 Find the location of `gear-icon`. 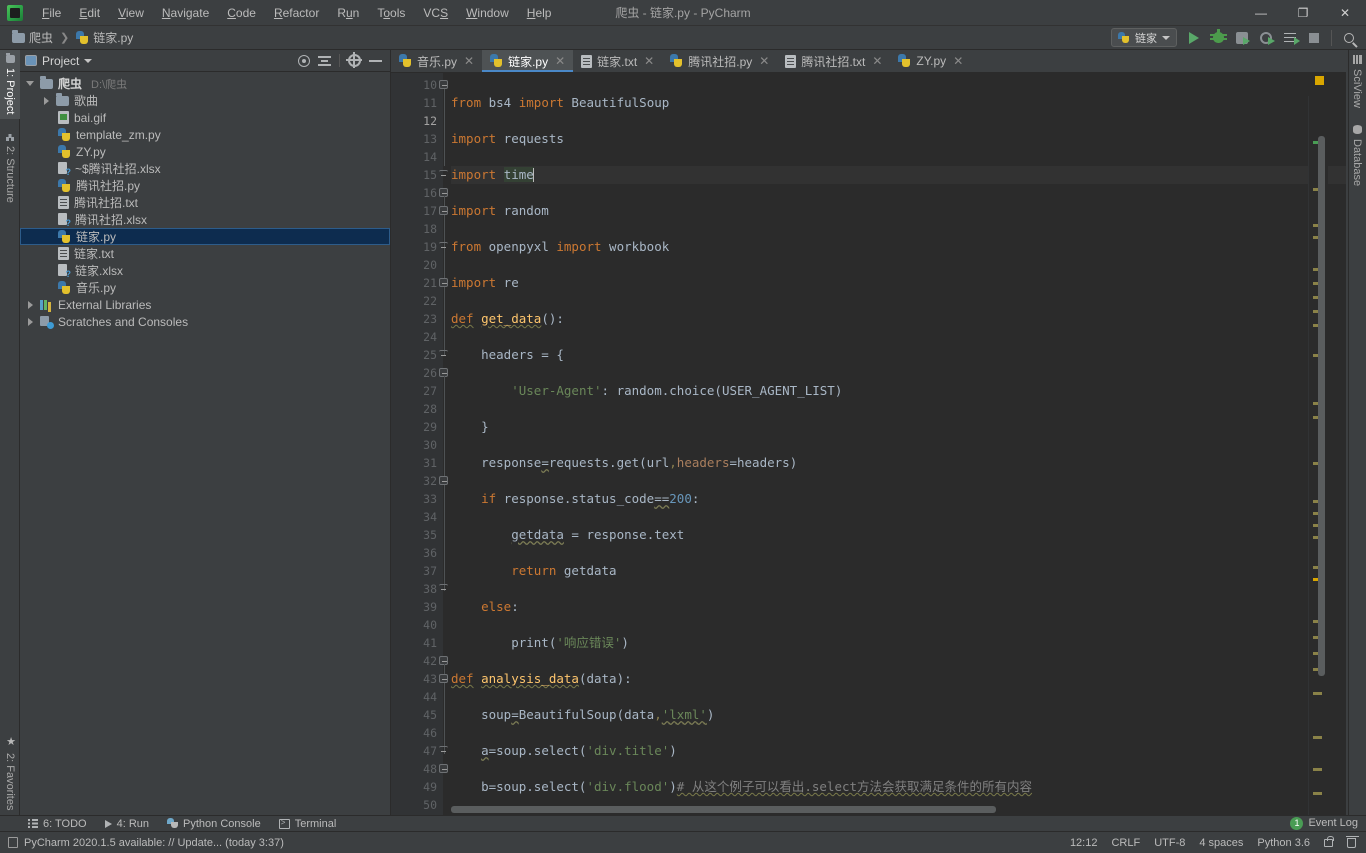

gear-icon is located at coordinates (354, 60).